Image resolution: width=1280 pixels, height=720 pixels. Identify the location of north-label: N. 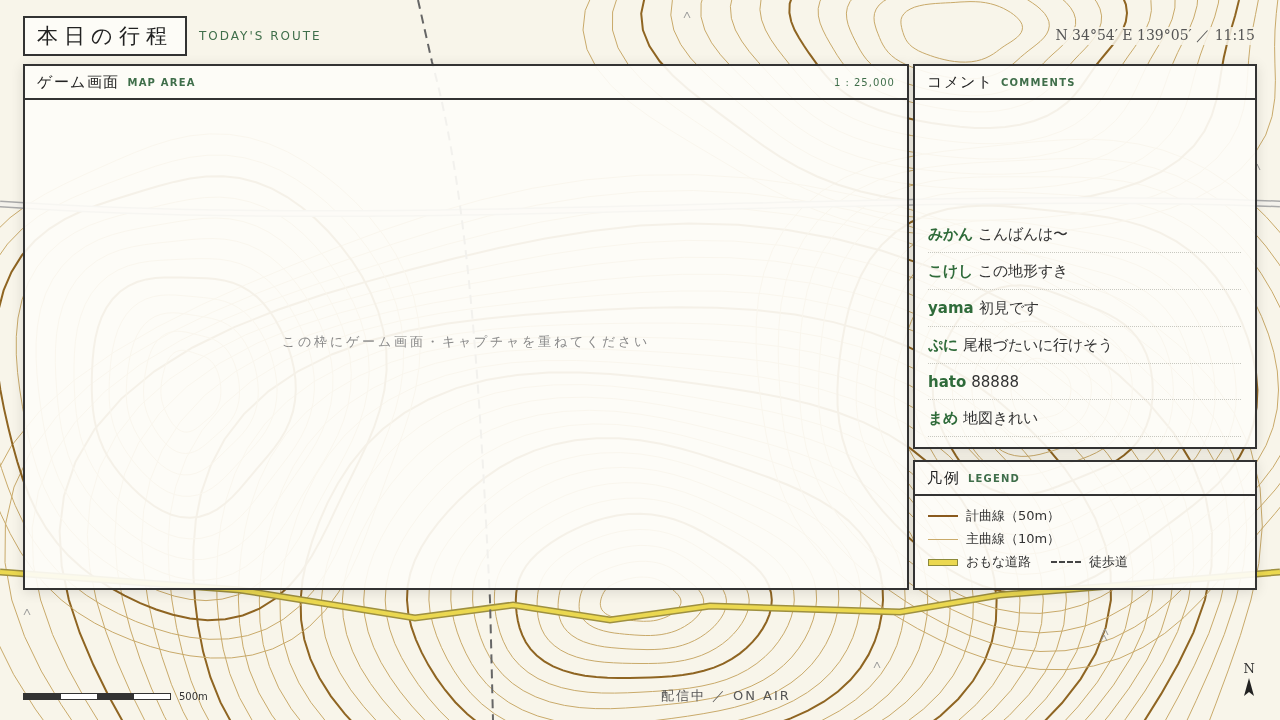
(1249, 668).